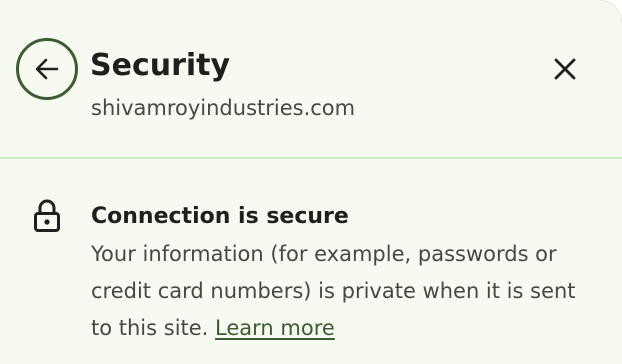 This screenshot has height=364, width=622. I want to click on site-domain: shivamroyindustries.com, so click(223, 108).